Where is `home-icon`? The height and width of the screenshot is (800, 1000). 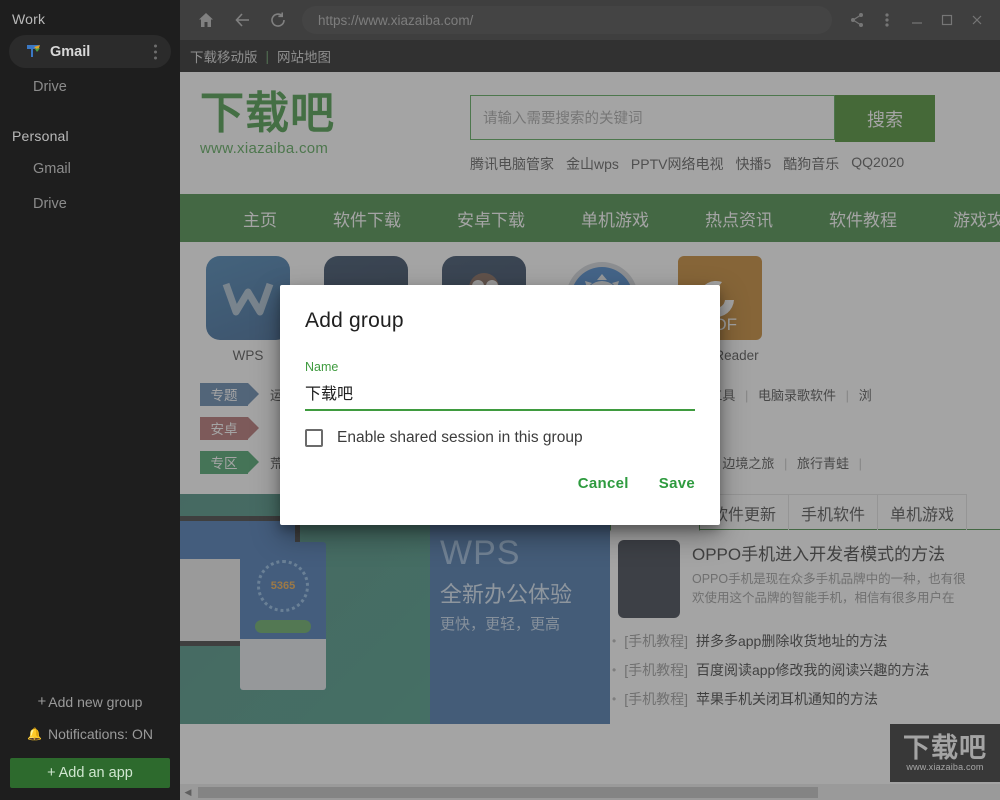
home-icon is located at coordinates (206, 20).